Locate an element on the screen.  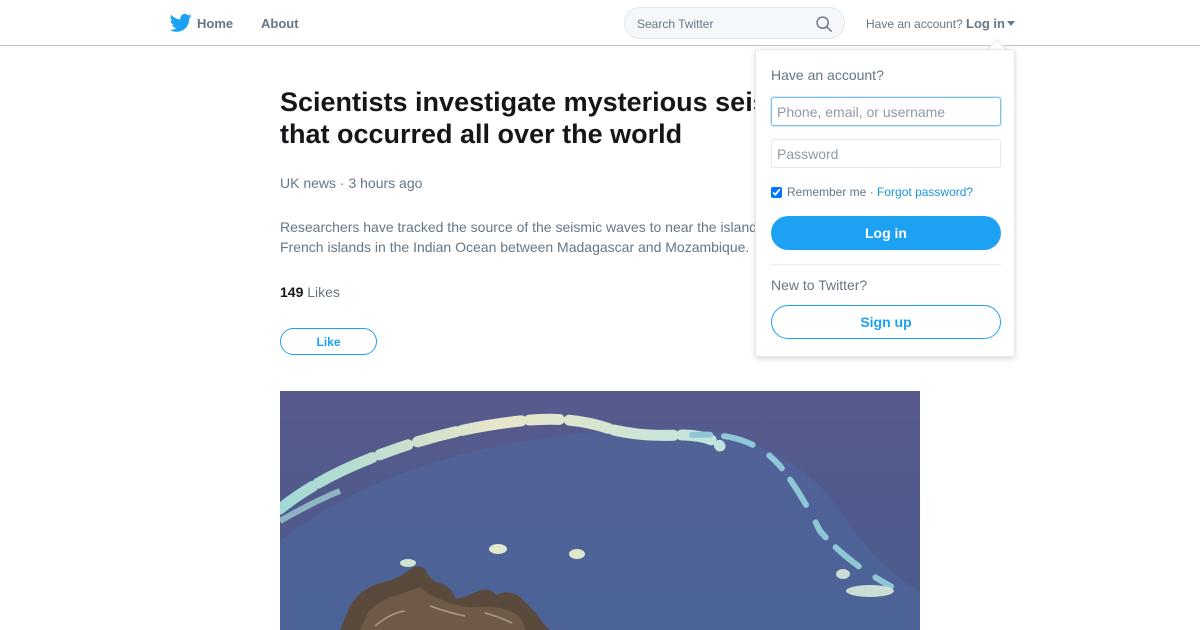
likes-label: Likes is located at coordinates (323, 292).